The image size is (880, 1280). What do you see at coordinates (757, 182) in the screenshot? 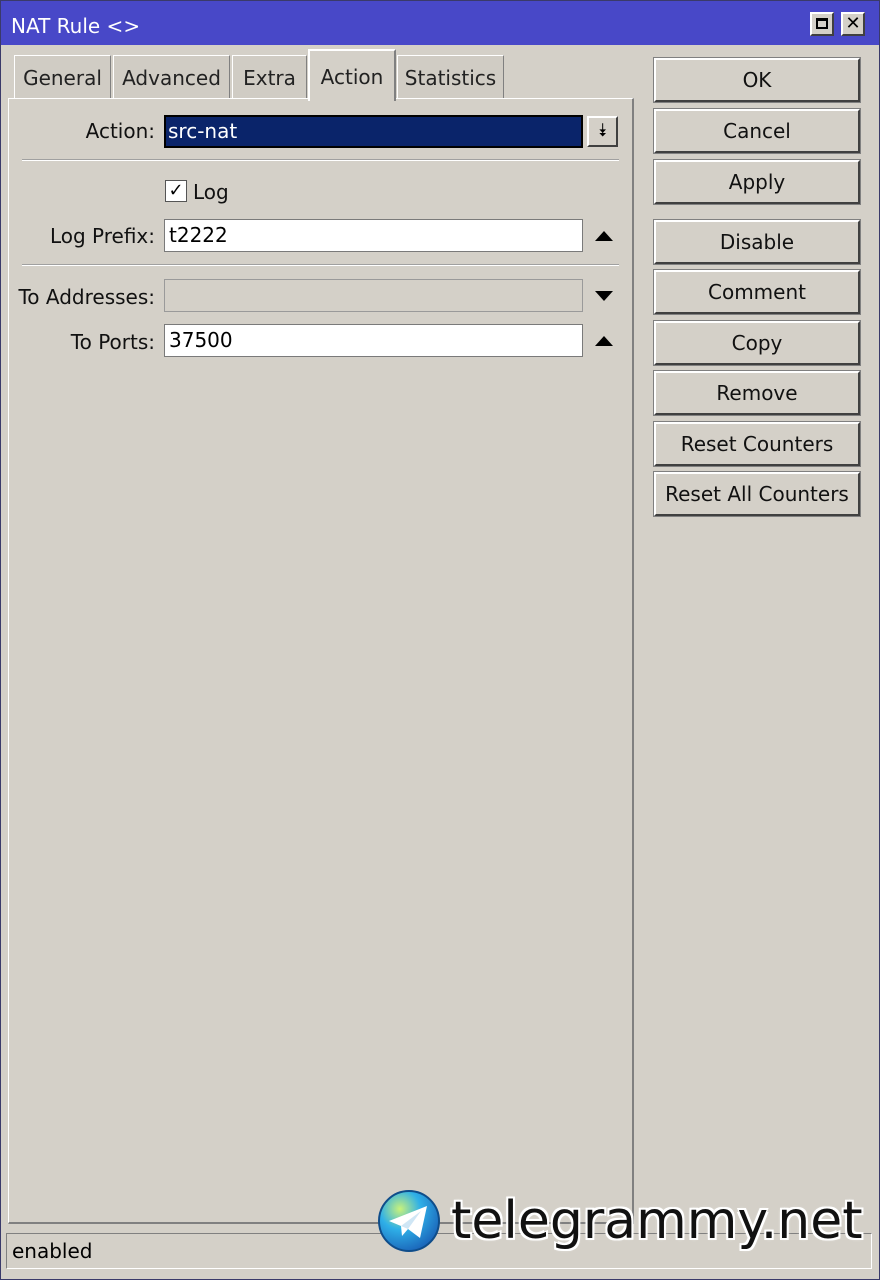
I see `apply-button: Apply` at bounding box center [757, 182].